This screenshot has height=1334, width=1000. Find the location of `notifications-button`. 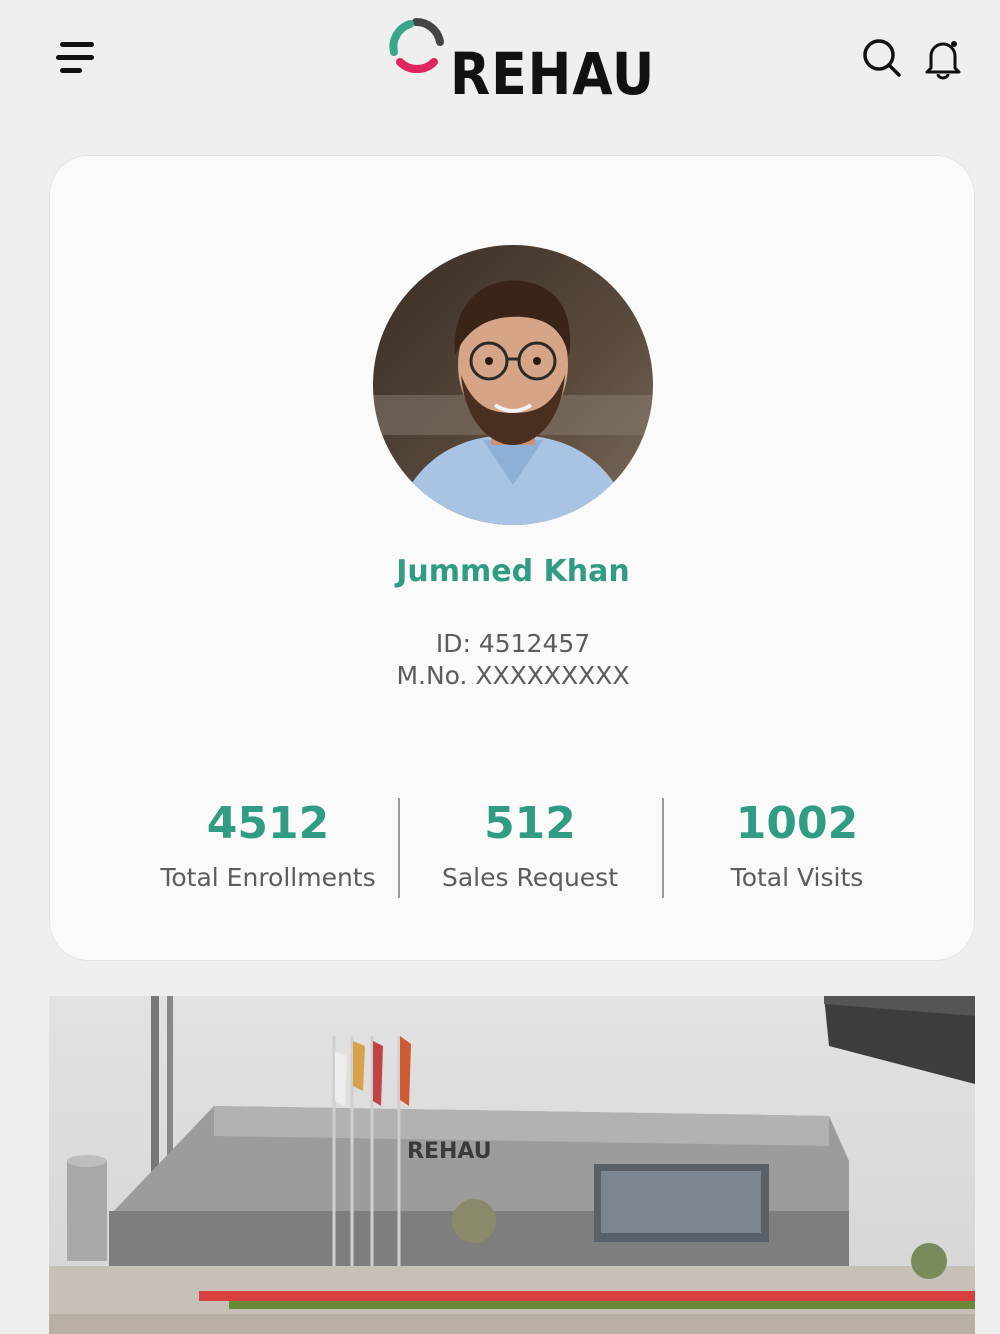

notifications-button is located at coordinates (943, 58).